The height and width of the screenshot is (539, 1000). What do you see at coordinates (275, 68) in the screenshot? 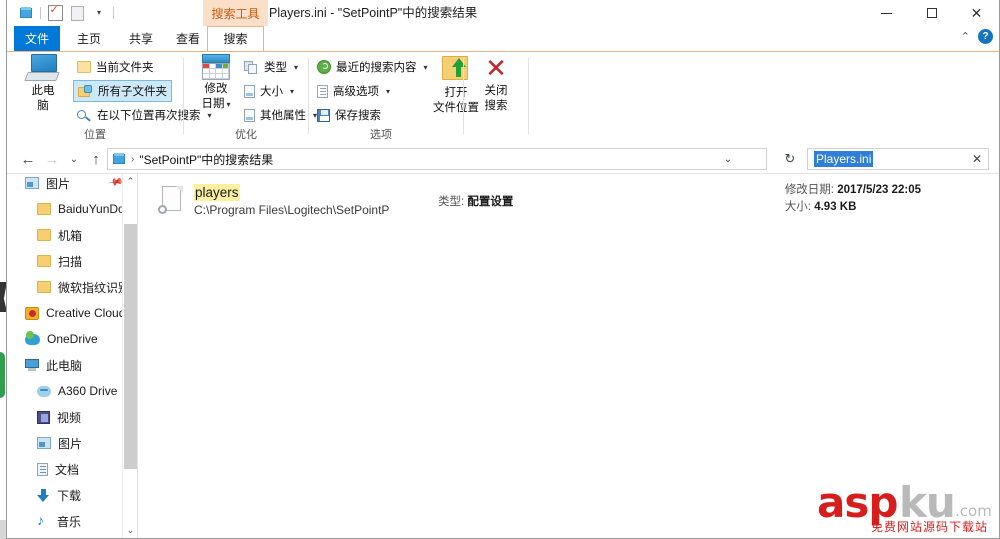
I see `type-label: 类型` at bounding box center [275, 68].